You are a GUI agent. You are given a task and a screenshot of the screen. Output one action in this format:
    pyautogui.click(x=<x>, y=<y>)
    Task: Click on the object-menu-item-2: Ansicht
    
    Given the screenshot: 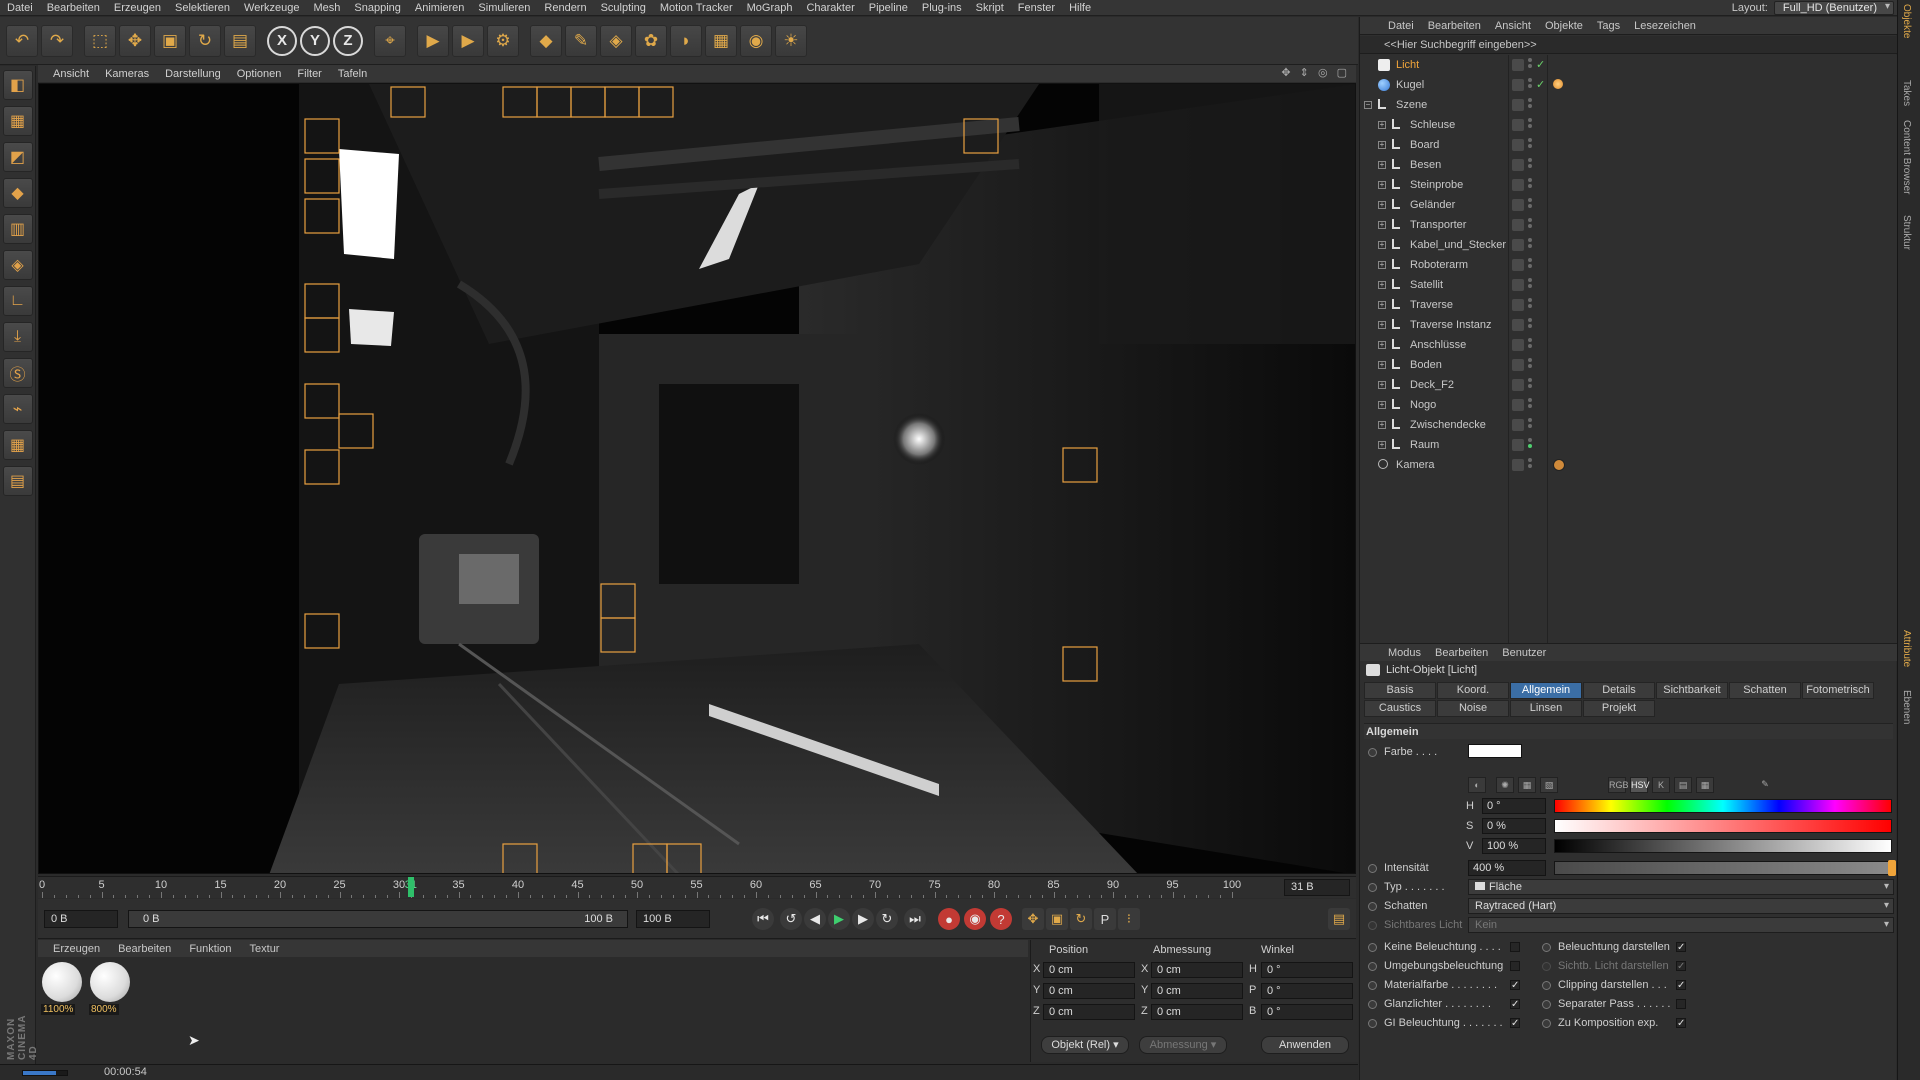 What is the action you would take?
    pyautogui.click(x=1513, y=26)
    